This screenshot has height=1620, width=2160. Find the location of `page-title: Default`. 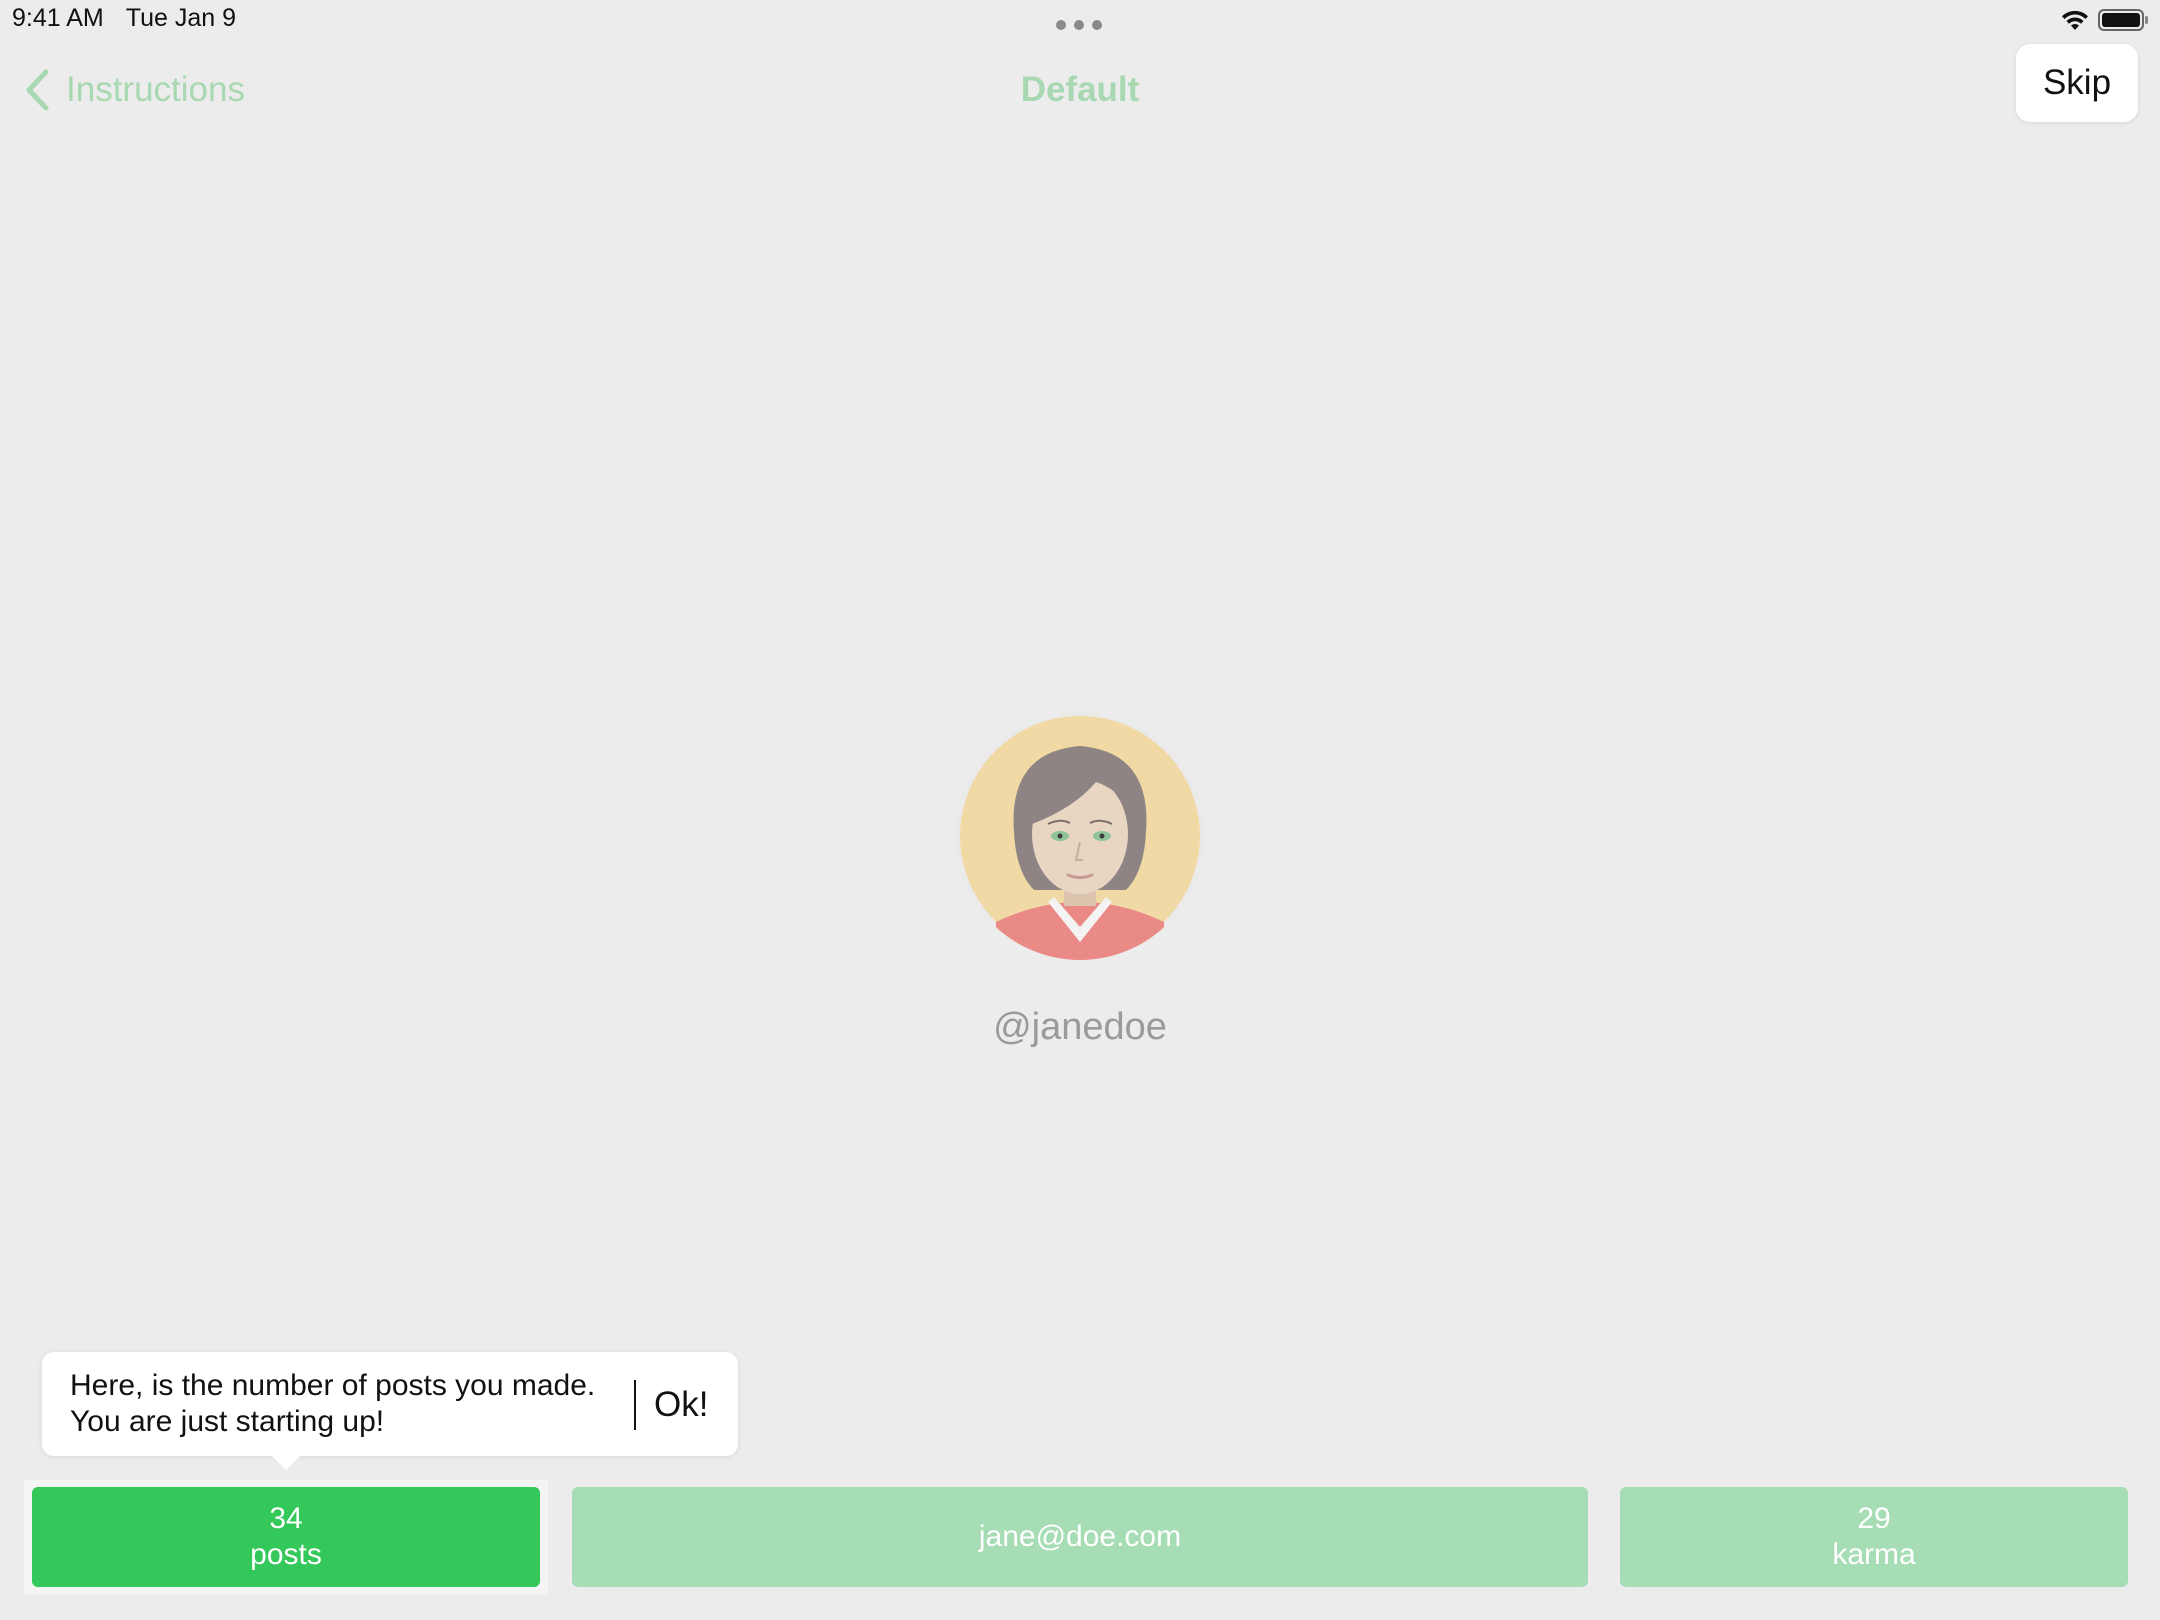

page-title: Default is located at coordinates (1080, 89).